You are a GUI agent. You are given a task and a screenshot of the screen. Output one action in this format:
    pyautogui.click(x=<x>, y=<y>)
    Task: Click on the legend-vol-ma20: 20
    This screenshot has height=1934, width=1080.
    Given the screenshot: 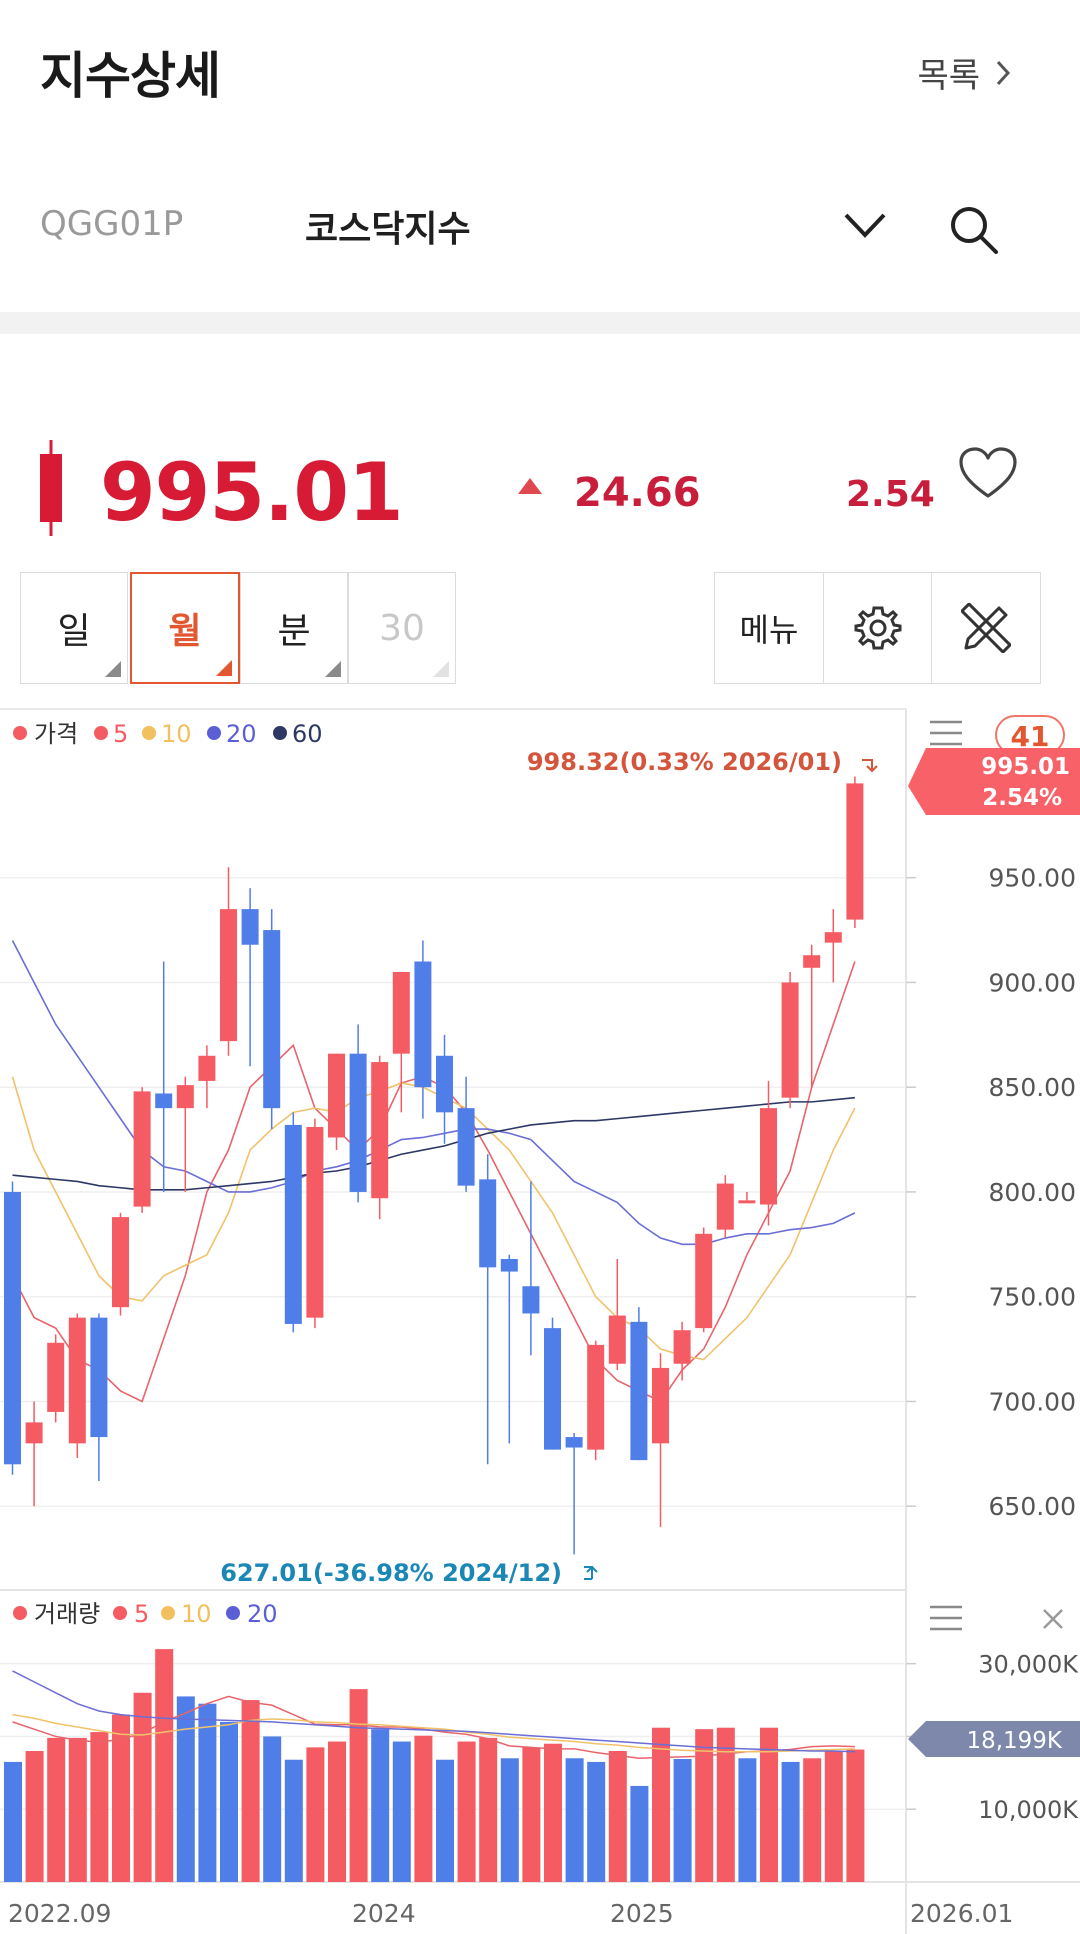 What is the action you would take?
    pyautogui.click(x=262, y=1614)
    